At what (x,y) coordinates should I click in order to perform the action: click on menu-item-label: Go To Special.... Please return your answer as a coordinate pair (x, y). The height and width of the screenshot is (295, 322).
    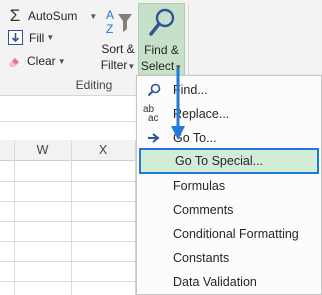
    Looking at the image, I should click on (219, 161).